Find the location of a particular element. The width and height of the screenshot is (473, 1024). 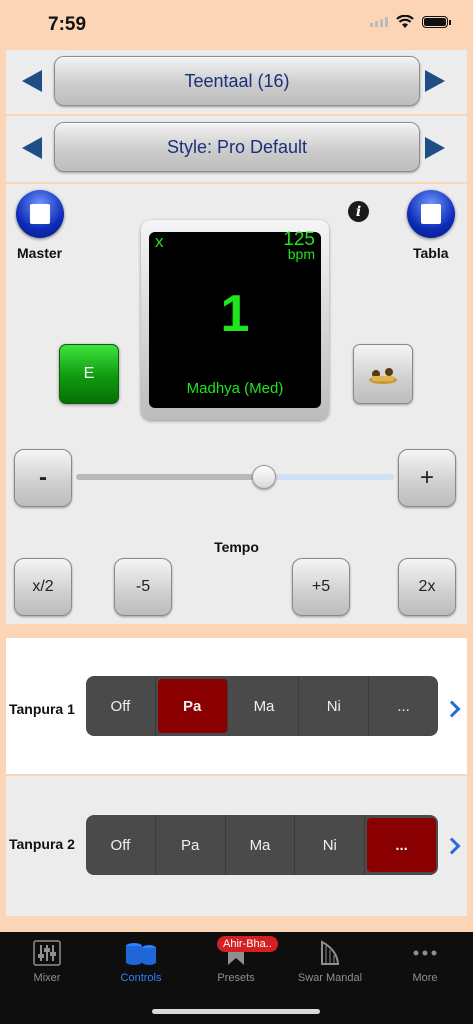

presets-badge: Ahir-Bha.. is located at coordinates (247, 944).